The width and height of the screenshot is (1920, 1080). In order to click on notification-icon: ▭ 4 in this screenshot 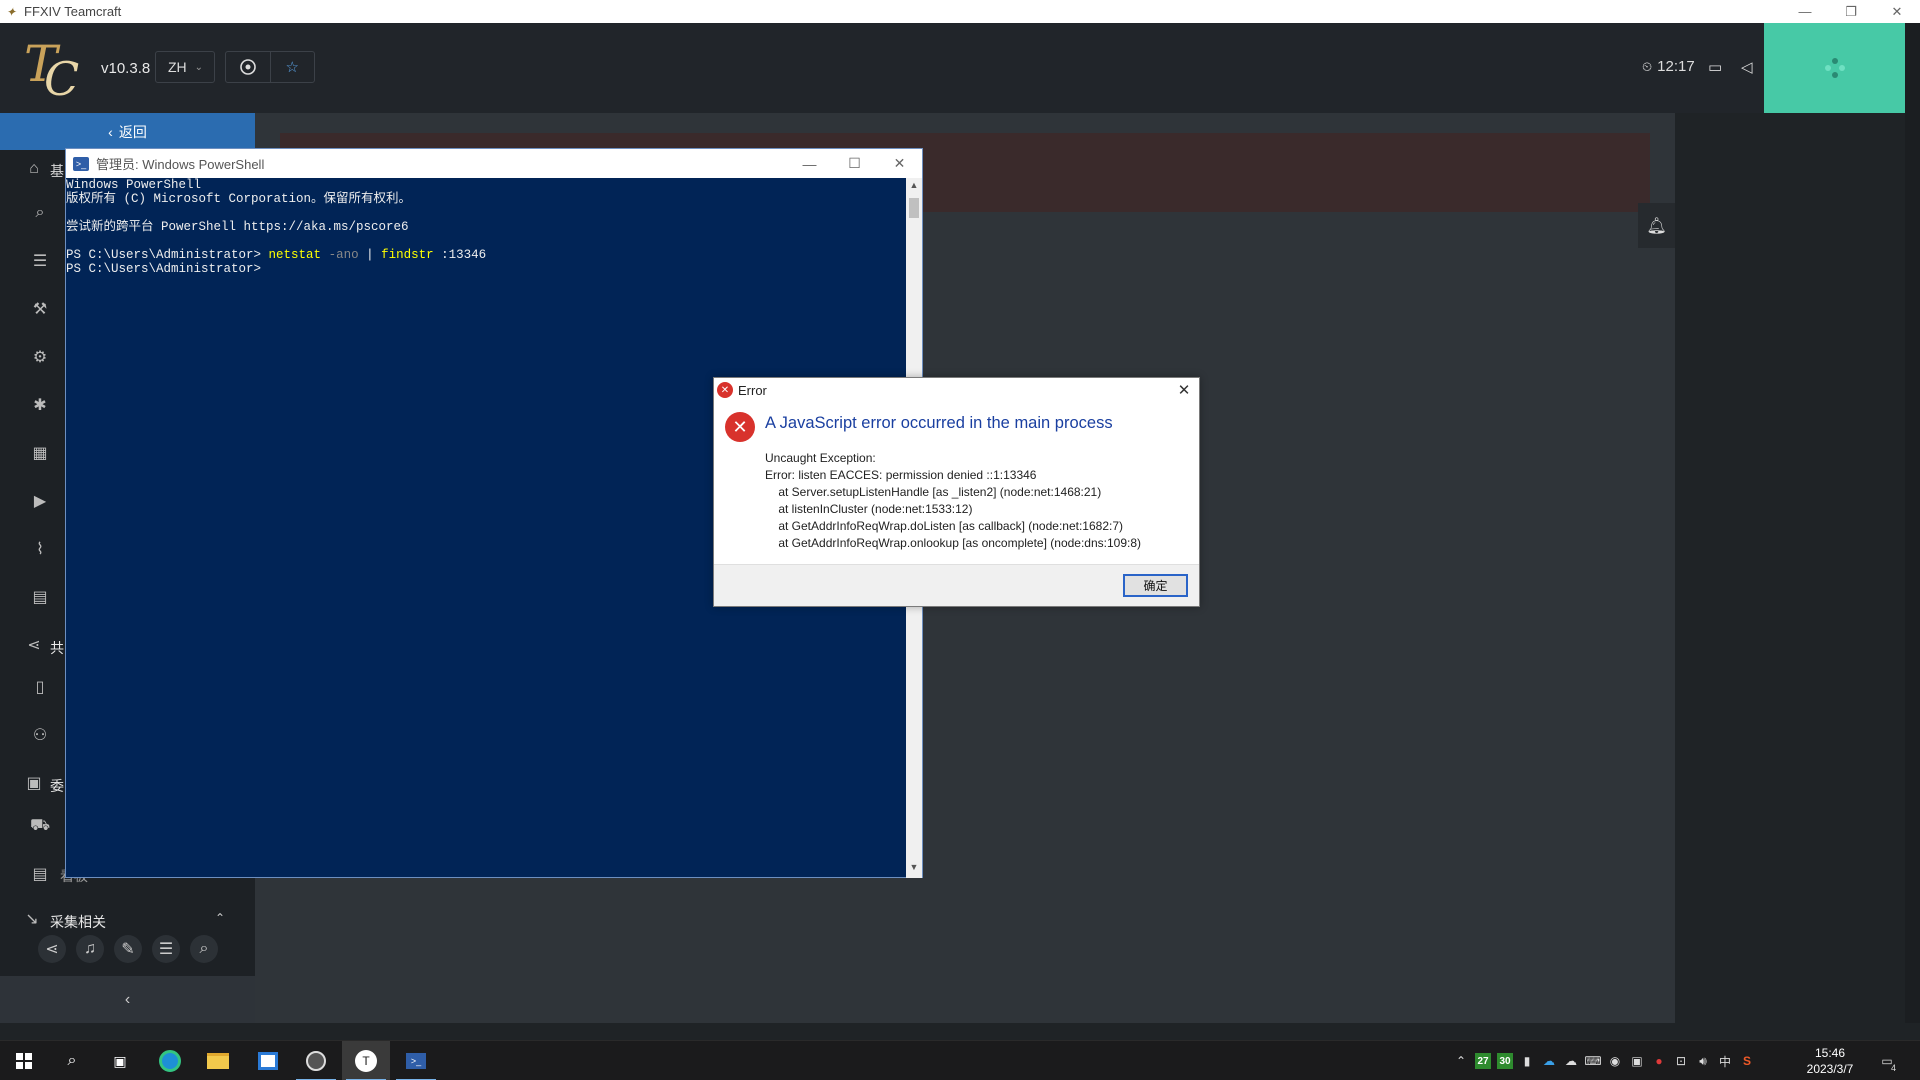, I will do `click(1888, 1063)`.